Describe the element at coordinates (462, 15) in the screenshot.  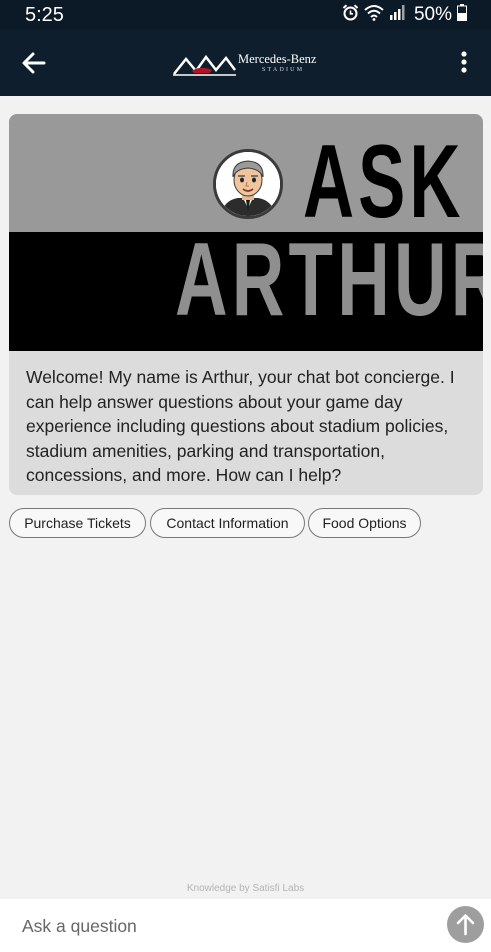
I see `battery-icon` at that location.